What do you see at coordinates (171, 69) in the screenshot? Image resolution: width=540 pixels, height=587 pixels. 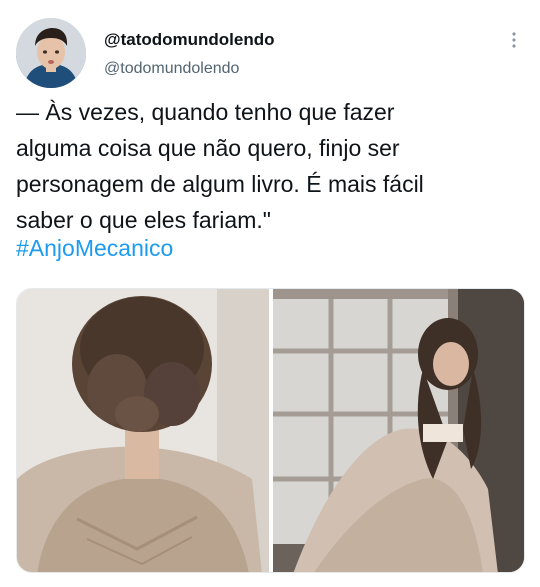 I see `user-handle: @todomundolendo` at bounding box center [171, 69].